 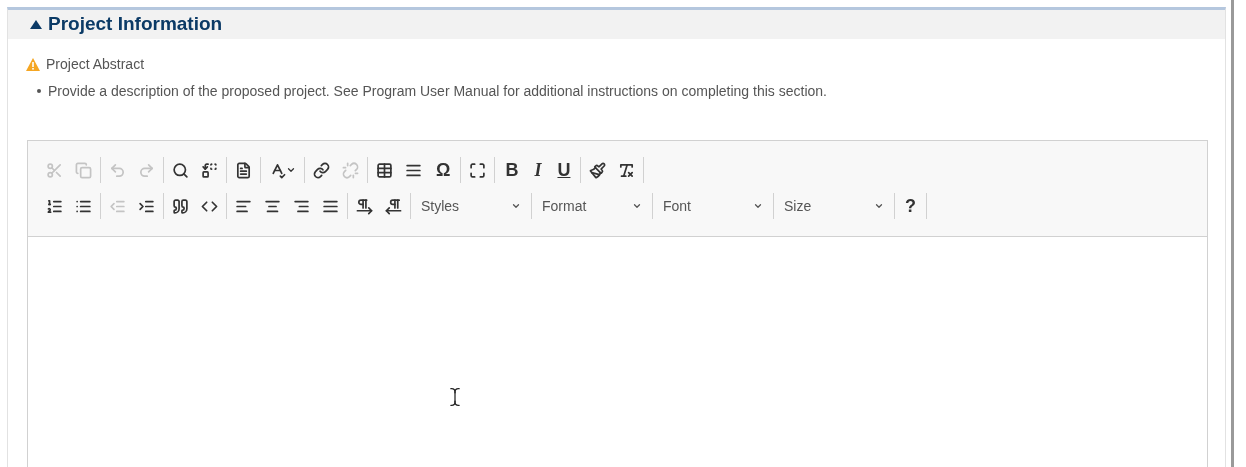 What do you see at coordinates (180, 170) in the screenshot?
I see `search-icon` at bounding box center [180, 170].